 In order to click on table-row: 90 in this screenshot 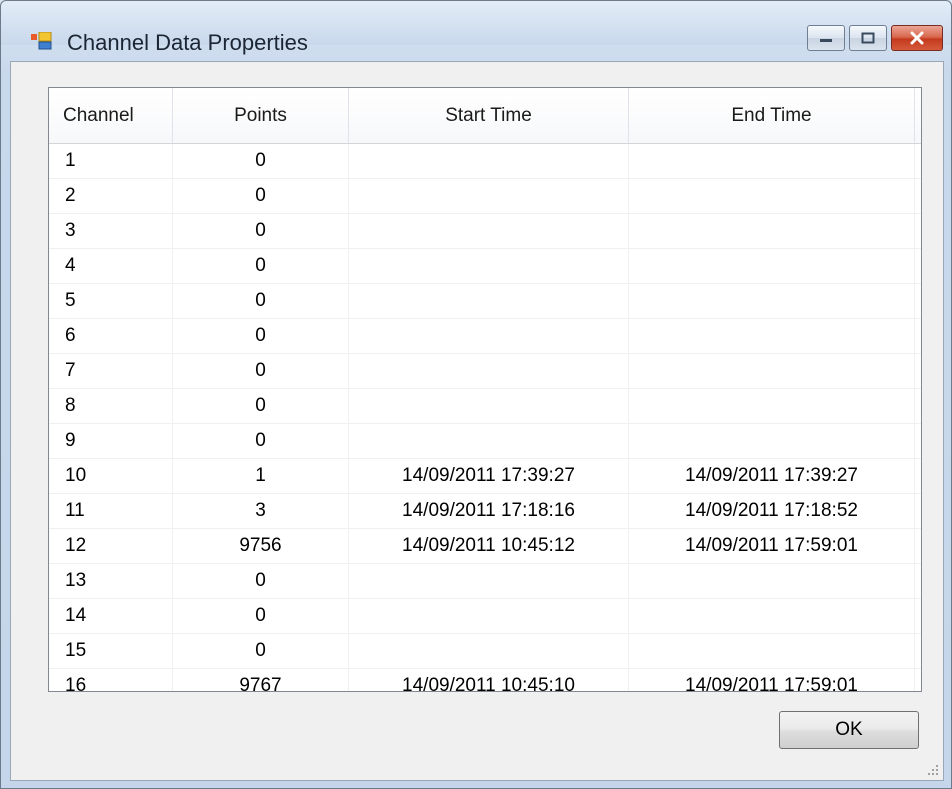, I will do `click(485, 441)`.